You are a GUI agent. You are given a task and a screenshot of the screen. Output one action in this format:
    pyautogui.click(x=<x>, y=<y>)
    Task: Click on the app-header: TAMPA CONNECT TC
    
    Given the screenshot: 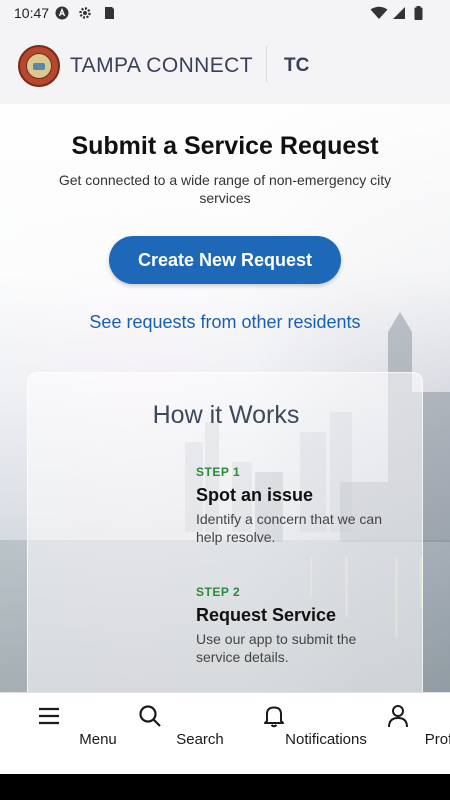 What is the action you would take?
    pyautogui.click(x=225, y=66)
    